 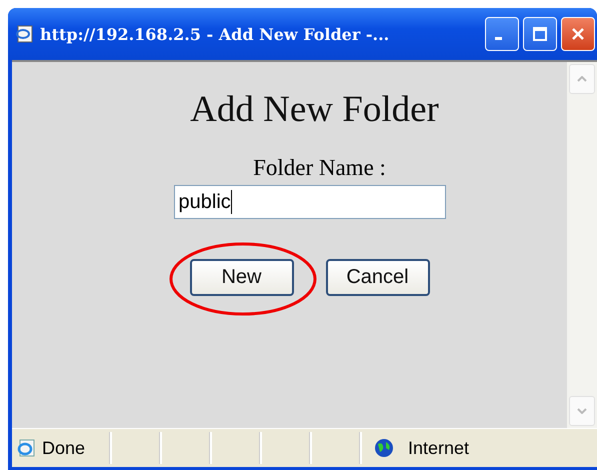 I want to click on form-button: Cancel, so click(x=378, y=277).